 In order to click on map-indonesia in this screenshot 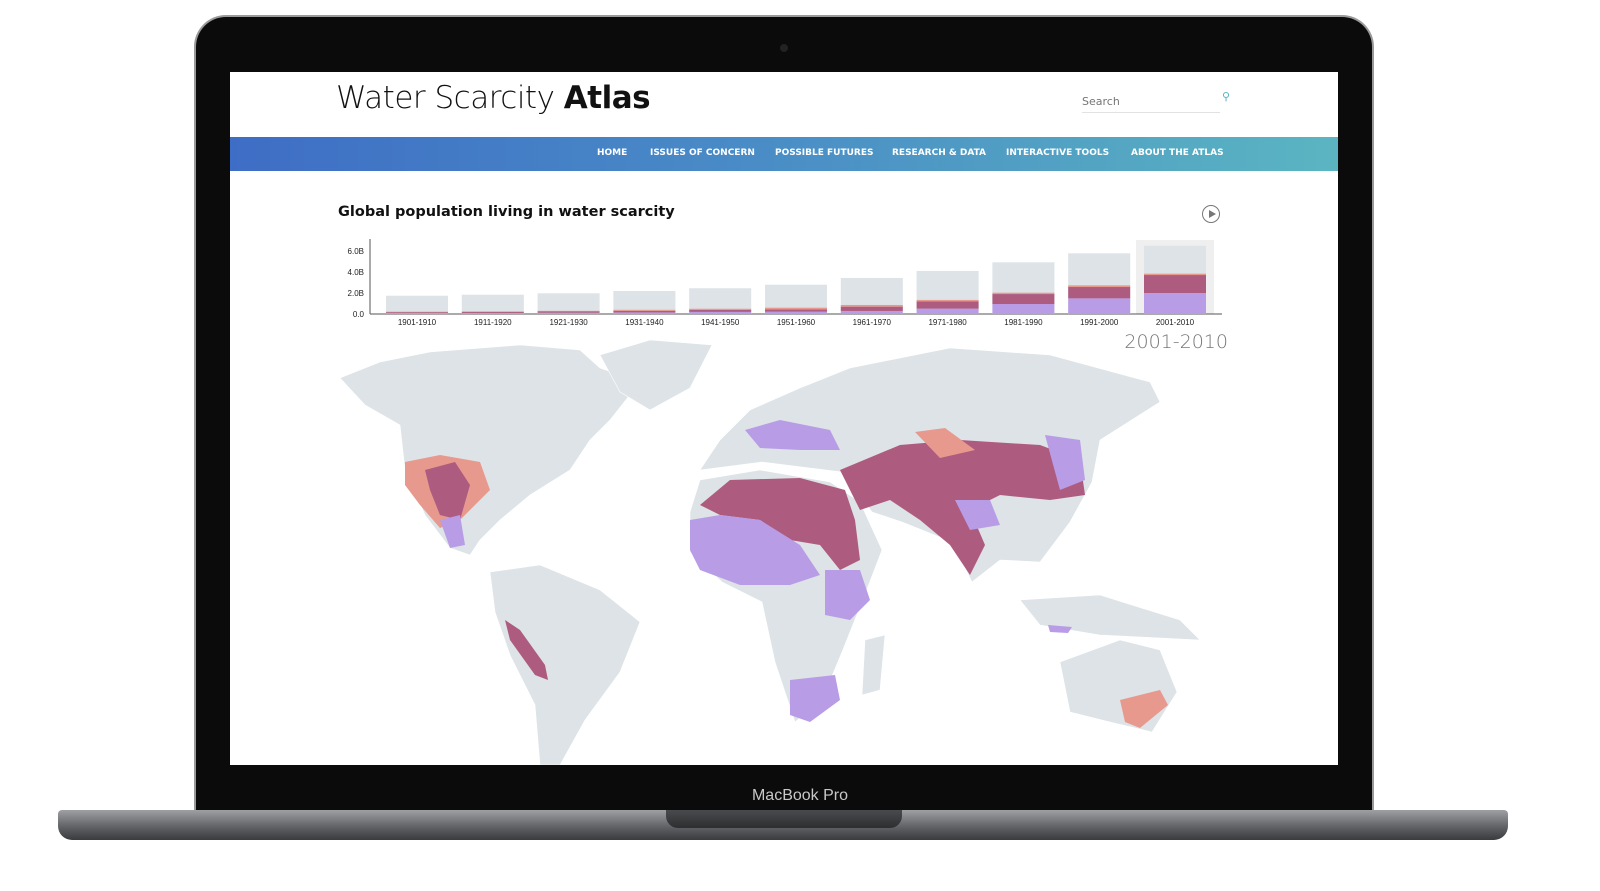, I will do `click(1110, 617)`.